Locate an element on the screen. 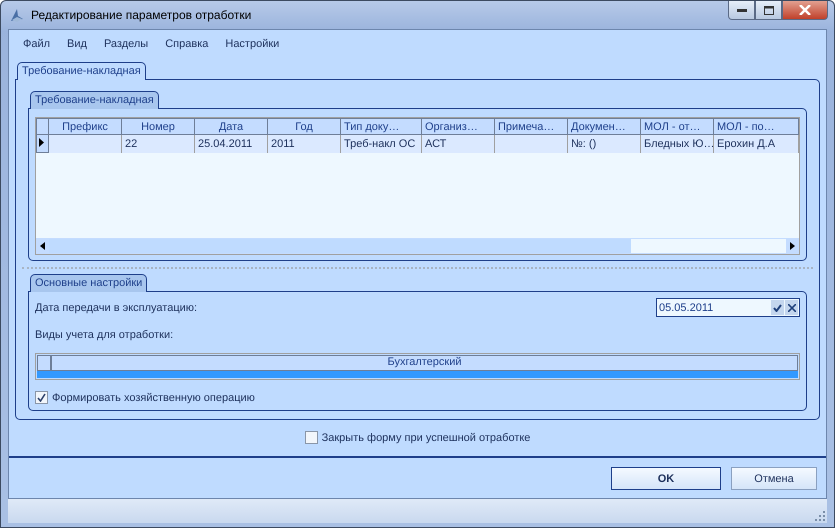 Image resolution: width=835 pixels, height=528 pixels. scrollbar-thumb is located at coordinates (417, 246).